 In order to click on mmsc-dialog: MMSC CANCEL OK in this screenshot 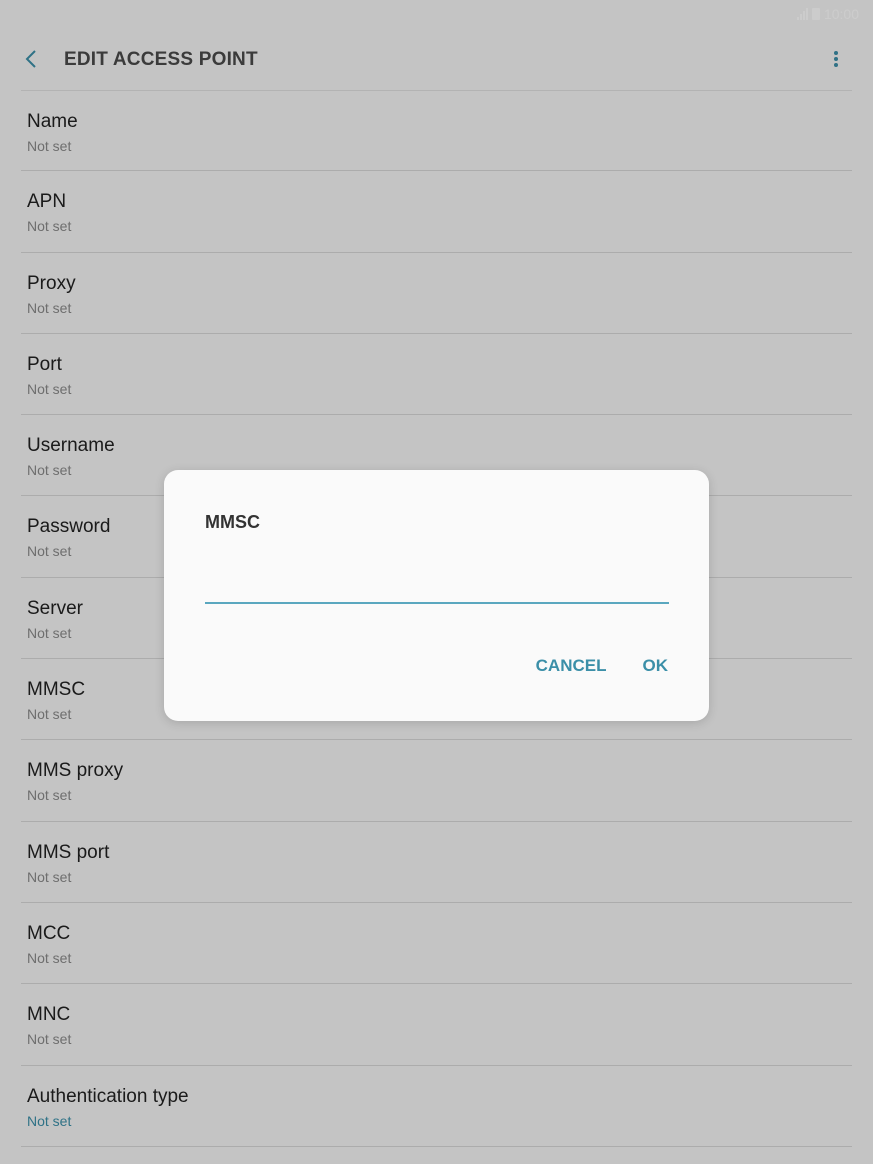, I will do `click(436, 595)`.